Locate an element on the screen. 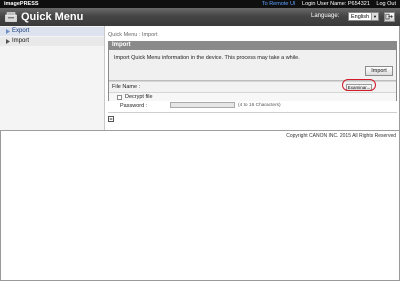 Image resolution: width=400 pixels, height=281 pixels. file-name-label: File Name : is located at coordinates (126, 87).